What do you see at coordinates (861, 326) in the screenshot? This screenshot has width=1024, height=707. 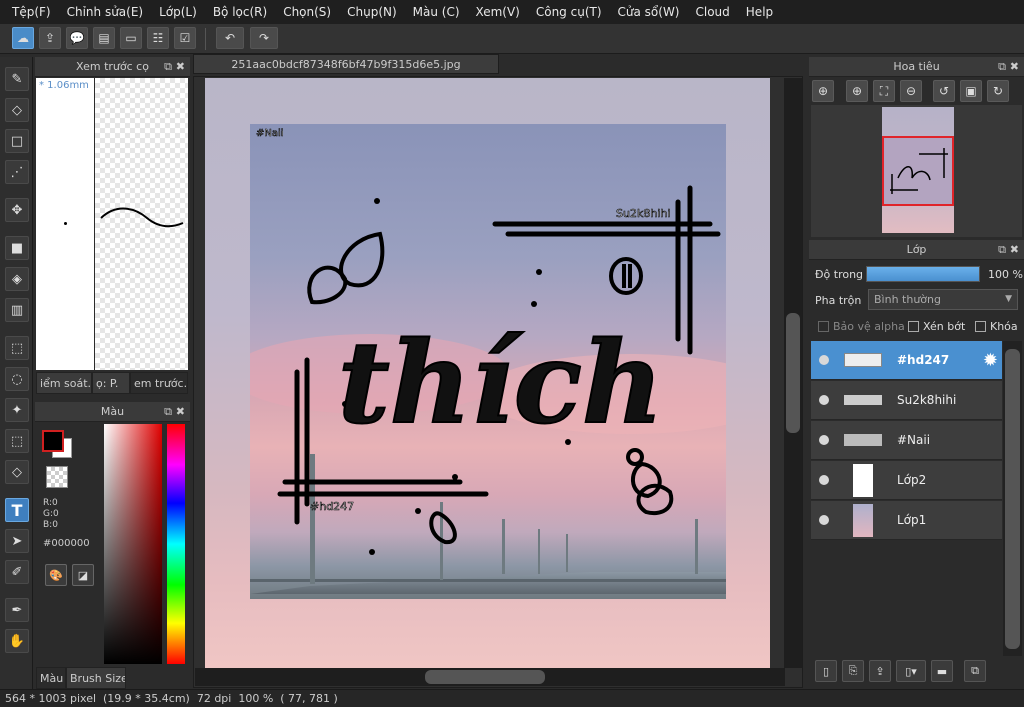 I see `protect-alpha-option: Bảo vệ alpha` at bounding box center [861, 326].